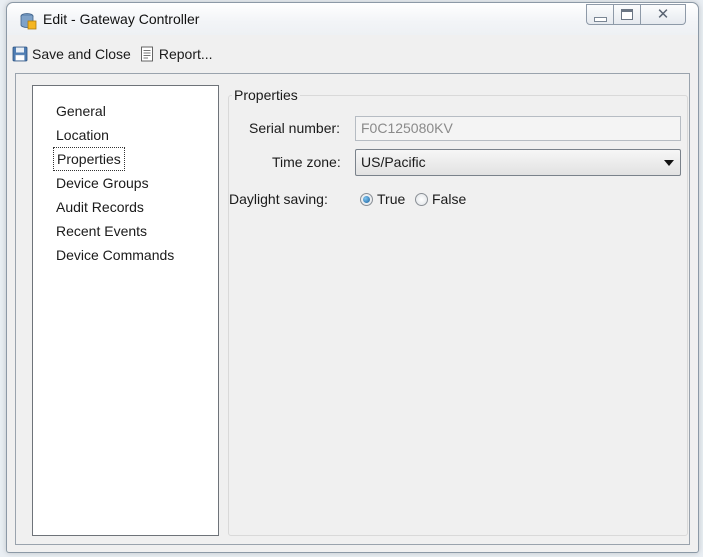  I want to click on time-zone-select: US/Pacific, so click(518, 162).